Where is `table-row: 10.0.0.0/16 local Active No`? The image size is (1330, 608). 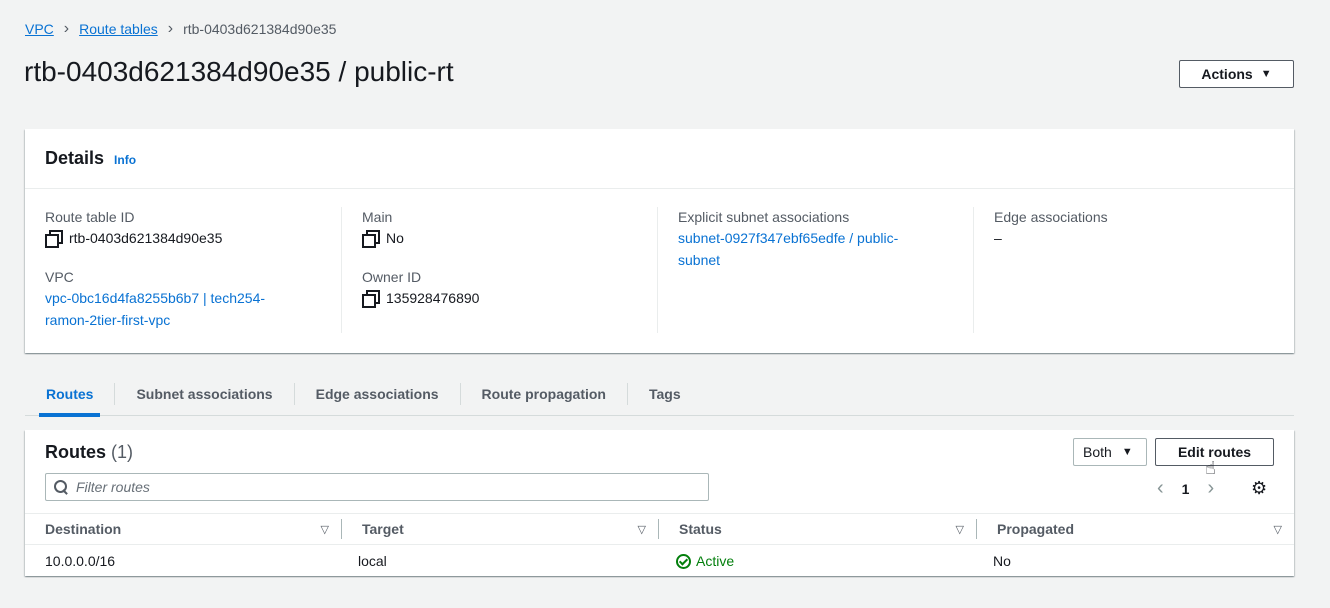 table-row: 10.0.0.0/16 local Active No is located at coordinates (659, 561).